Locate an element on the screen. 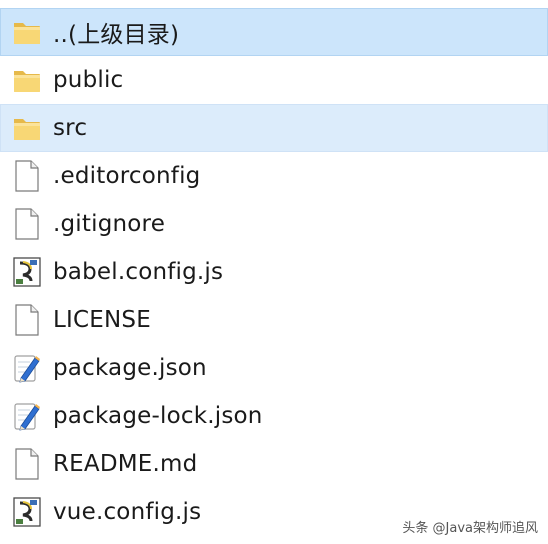 The width and height of the screenshot is (548, 544). file-name: .editorconfig is located at coordinates (127, 176).